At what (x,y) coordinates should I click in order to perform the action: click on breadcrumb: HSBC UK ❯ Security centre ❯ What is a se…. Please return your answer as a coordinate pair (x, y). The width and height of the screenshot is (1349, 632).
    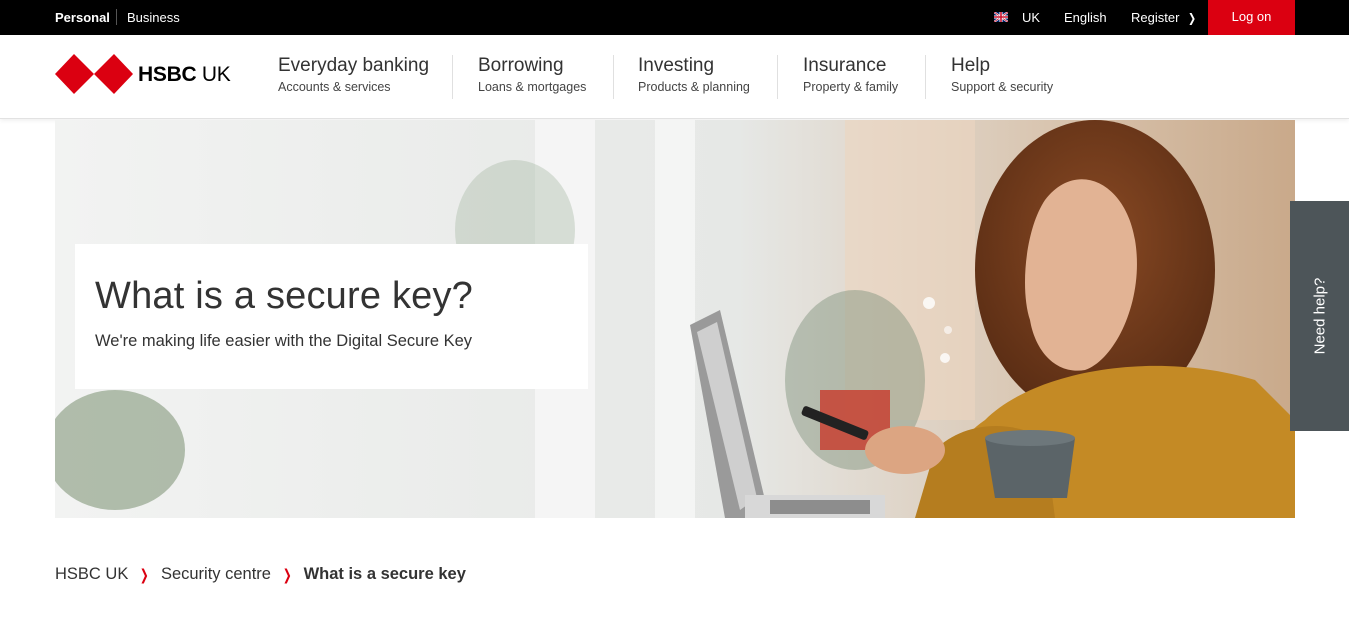
    Looking at the image, I should click on (260, 574).